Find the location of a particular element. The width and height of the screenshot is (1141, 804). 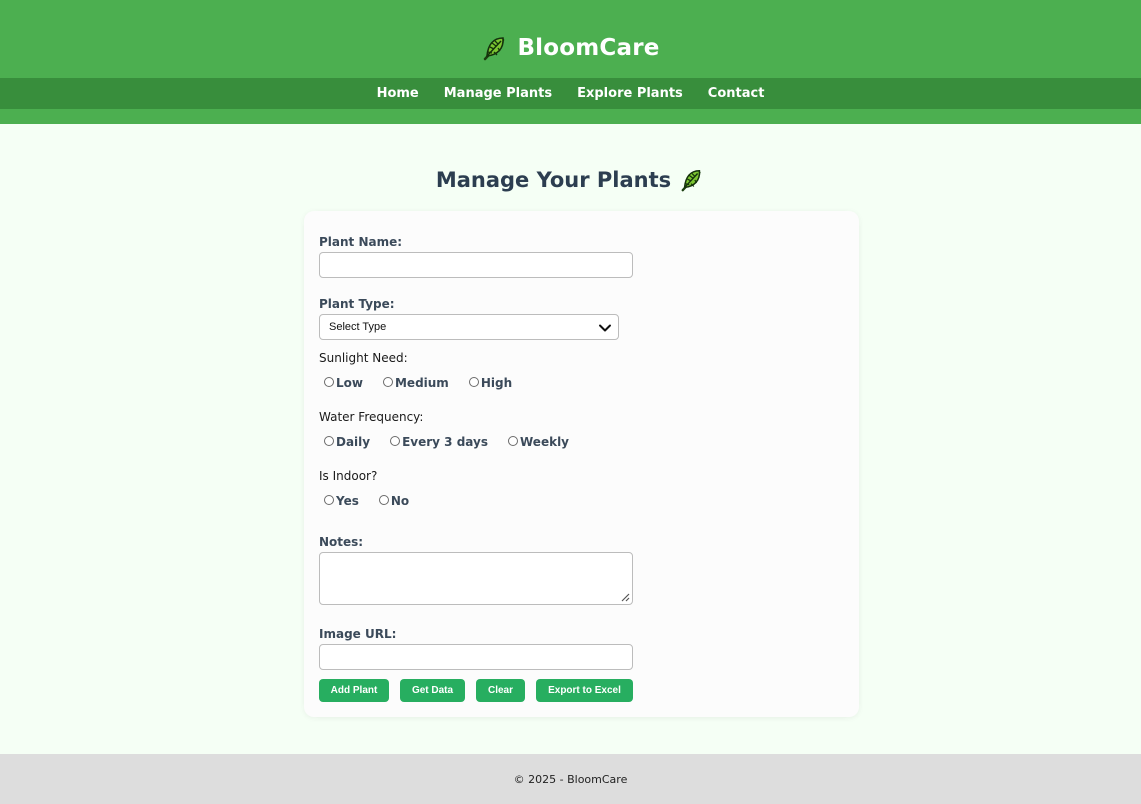

notes-textarea is located at coordinates (476, 578).